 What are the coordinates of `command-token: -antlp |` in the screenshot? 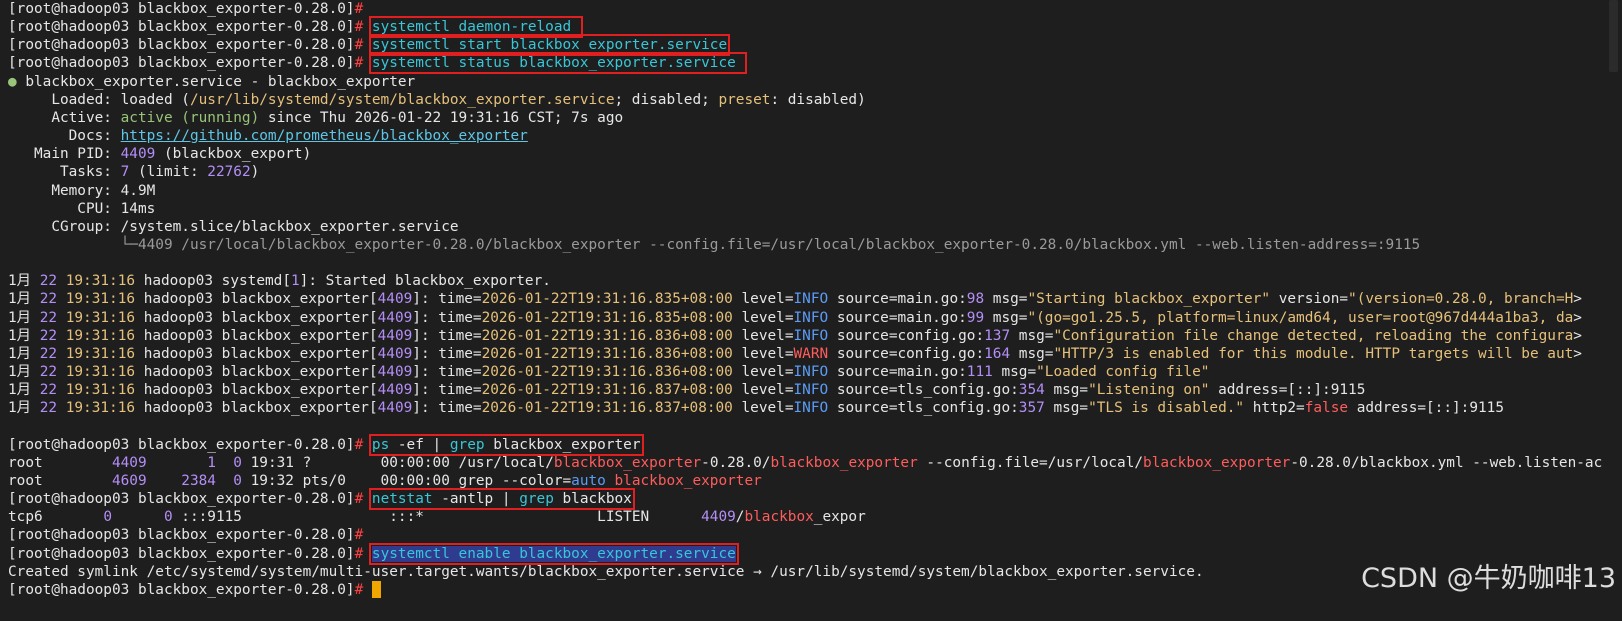 It's located at (476, 499).